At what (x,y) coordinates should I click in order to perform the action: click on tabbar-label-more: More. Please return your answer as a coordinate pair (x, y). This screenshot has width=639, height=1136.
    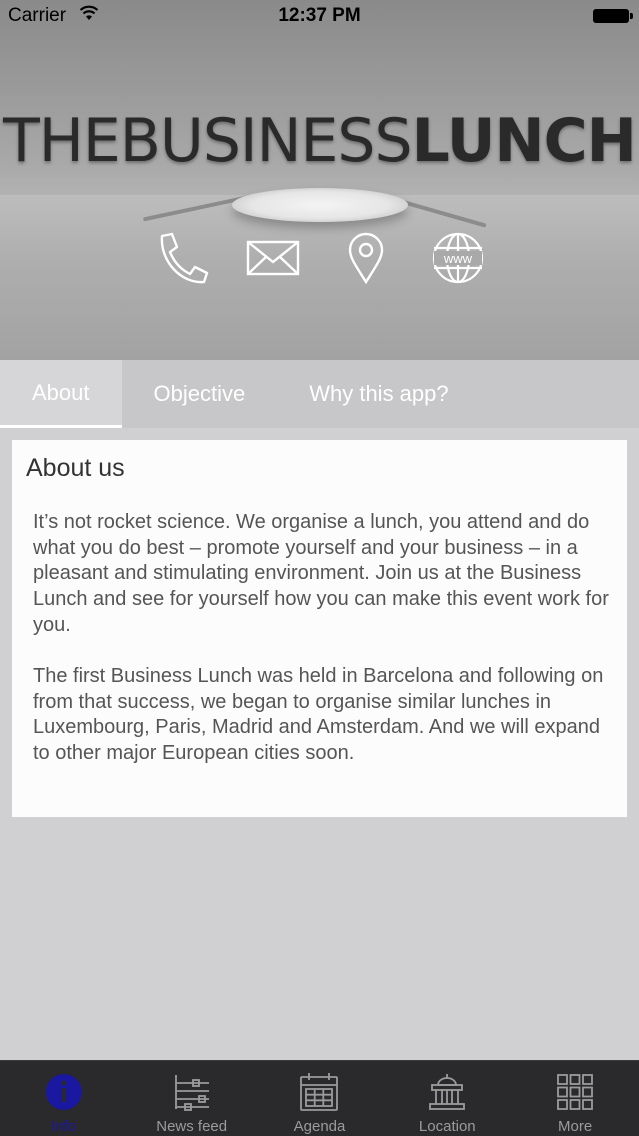
    Looking at the image, I should click on (575, 1126).